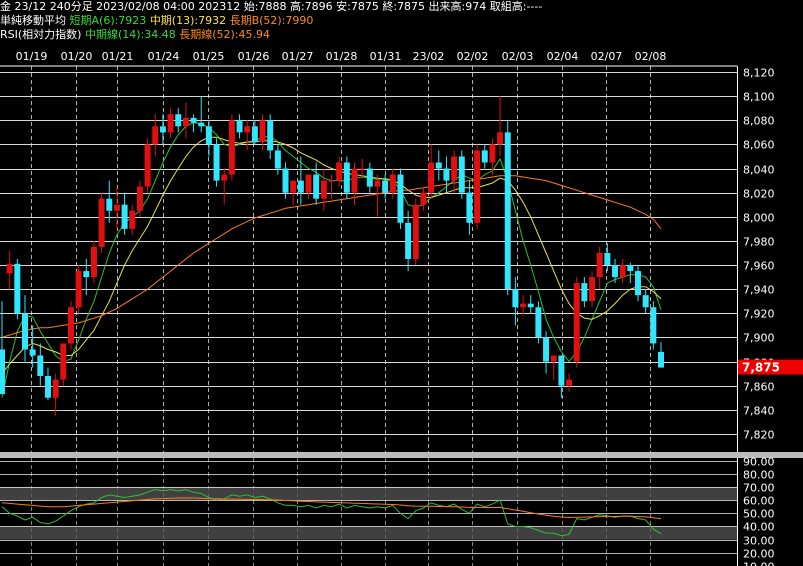  What do you see at coordinates (759, 242) in the screenshot?
I see `price-tick-label: 7,980` at bounding box center [759, 242].